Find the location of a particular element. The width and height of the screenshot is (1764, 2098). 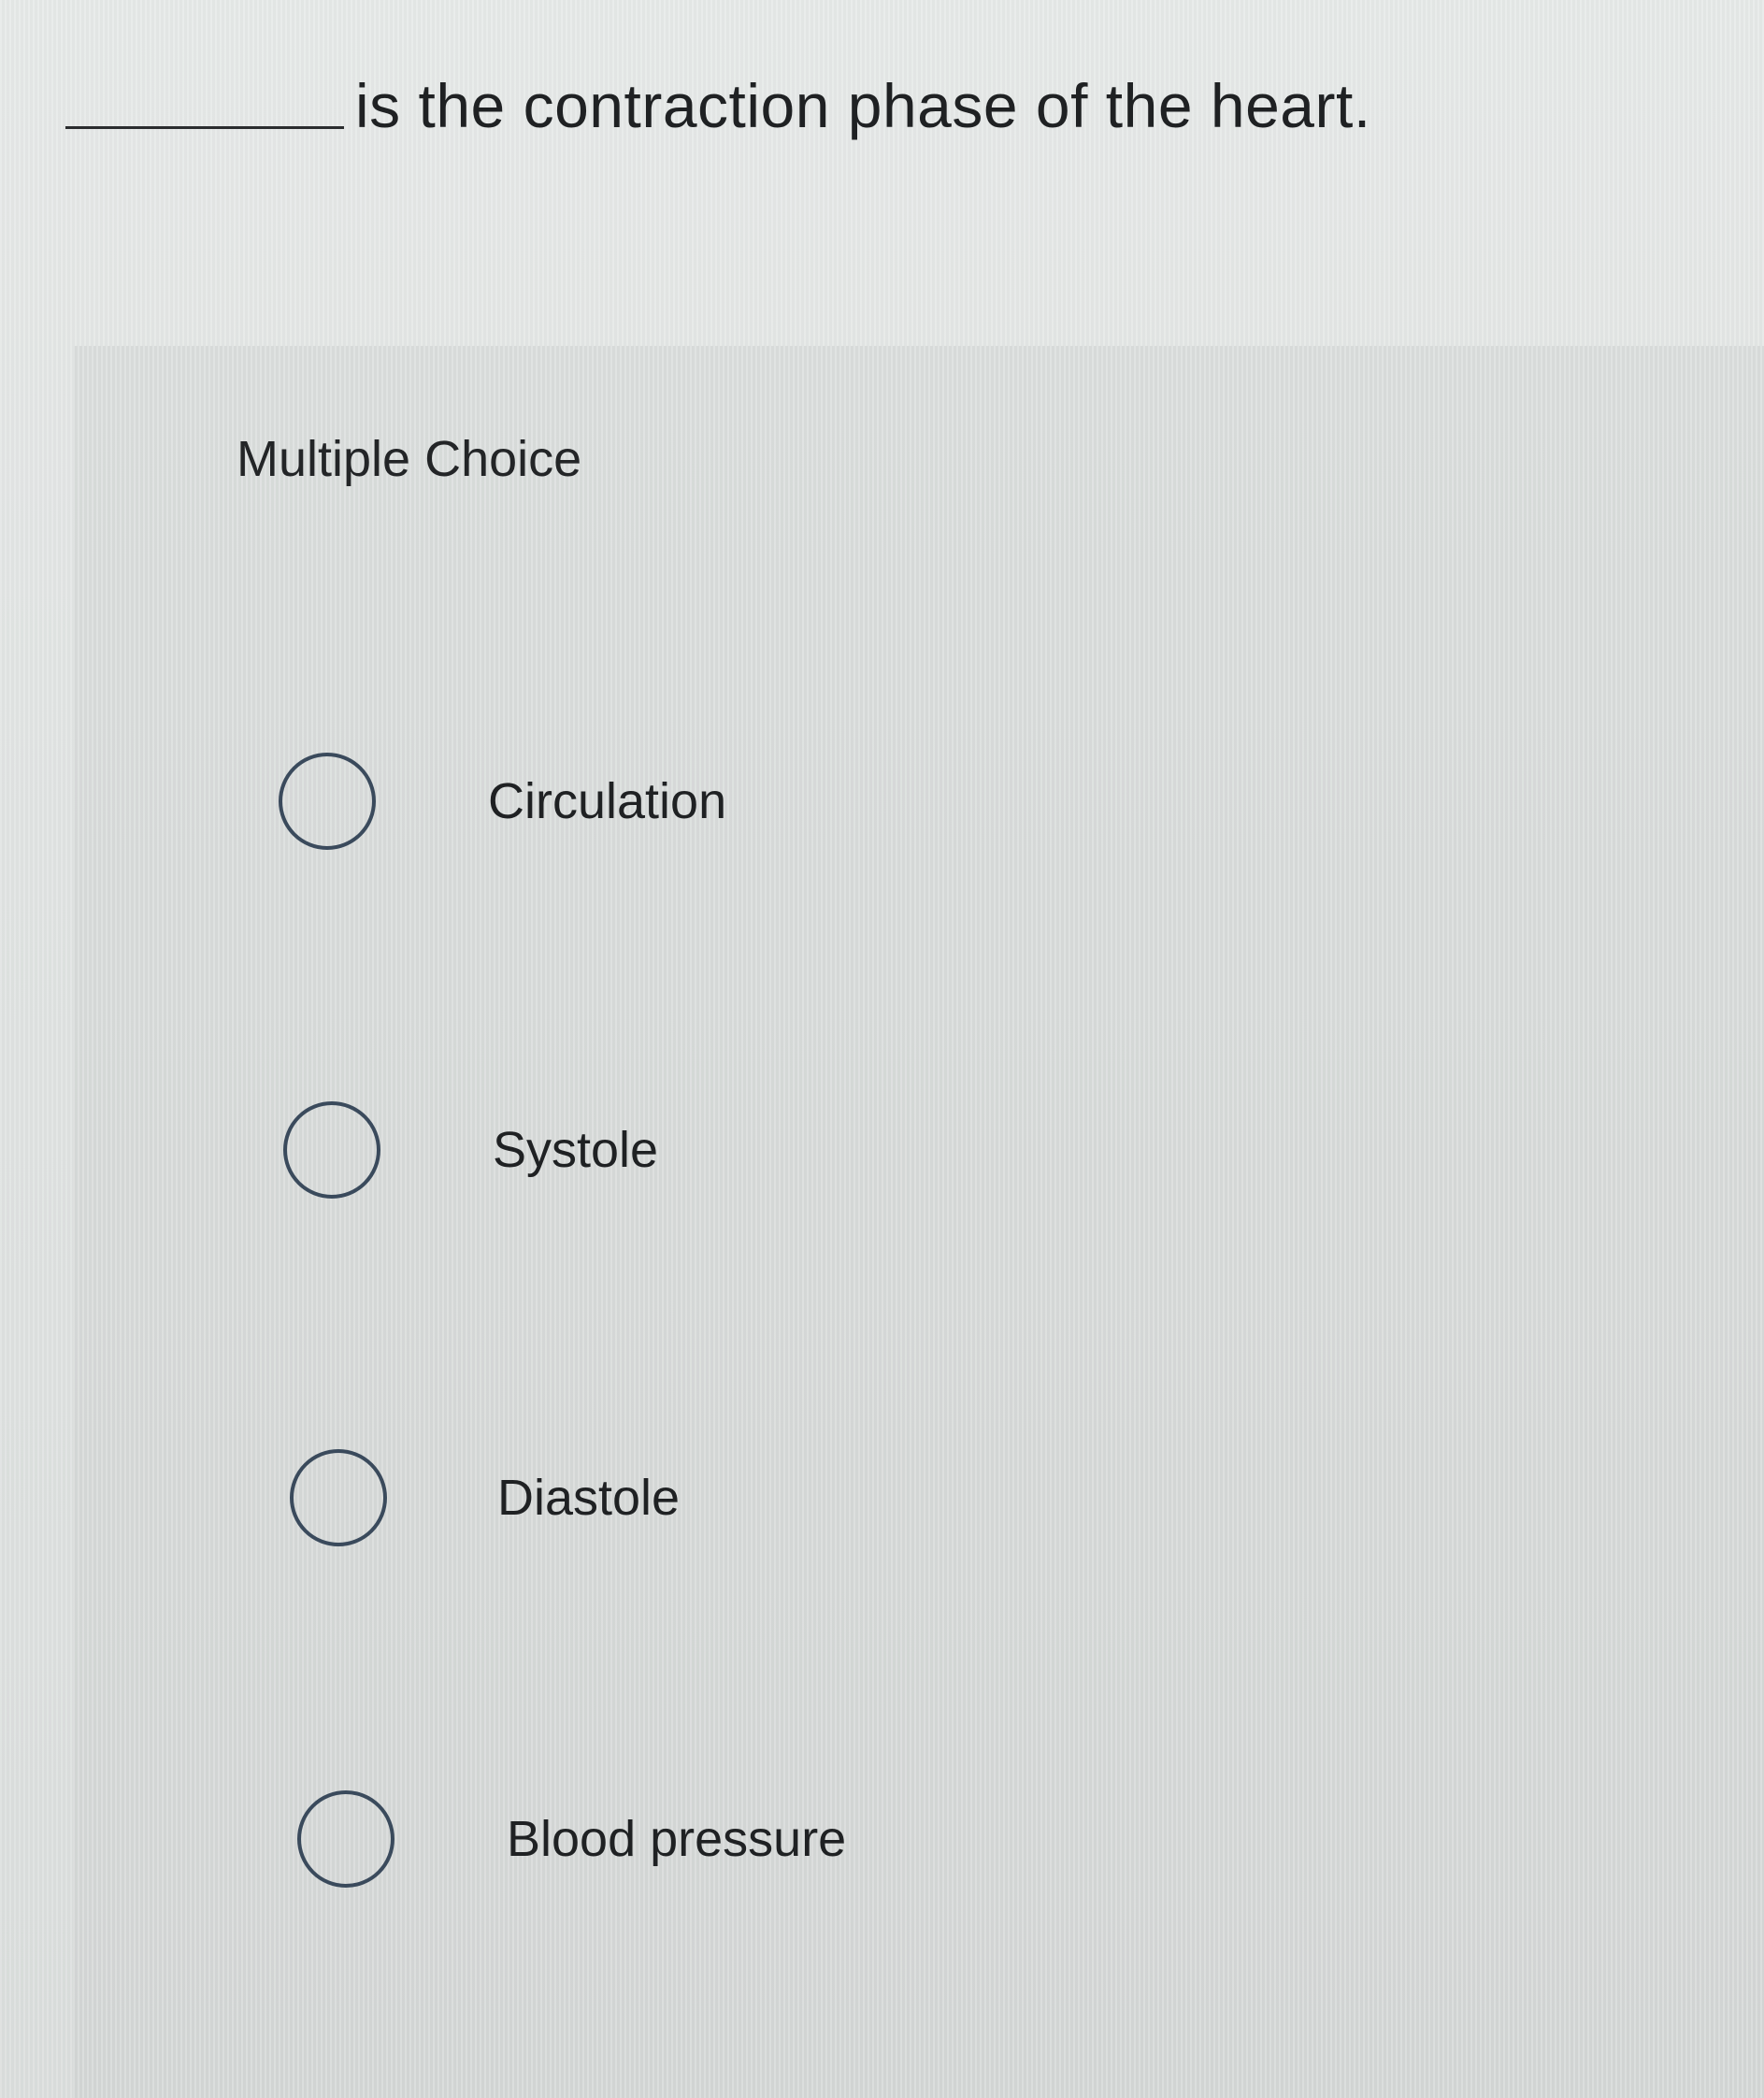

question-prompt: is the contraction phase of the heart. is located at coordinates (718, 108).